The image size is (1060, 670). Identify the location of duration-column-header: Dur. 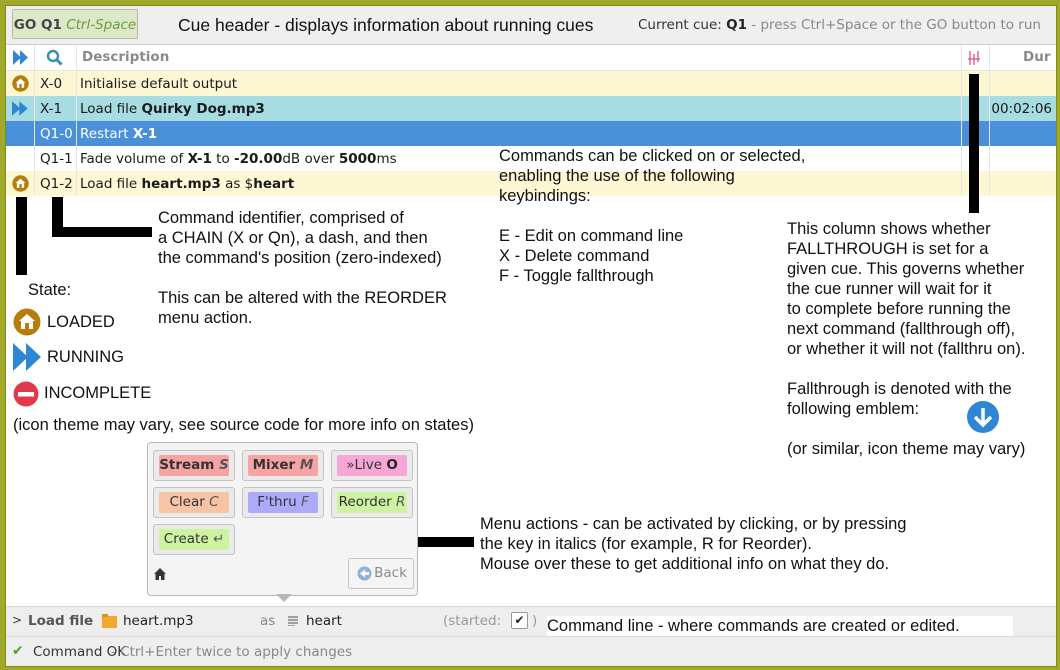
(1036, 57).